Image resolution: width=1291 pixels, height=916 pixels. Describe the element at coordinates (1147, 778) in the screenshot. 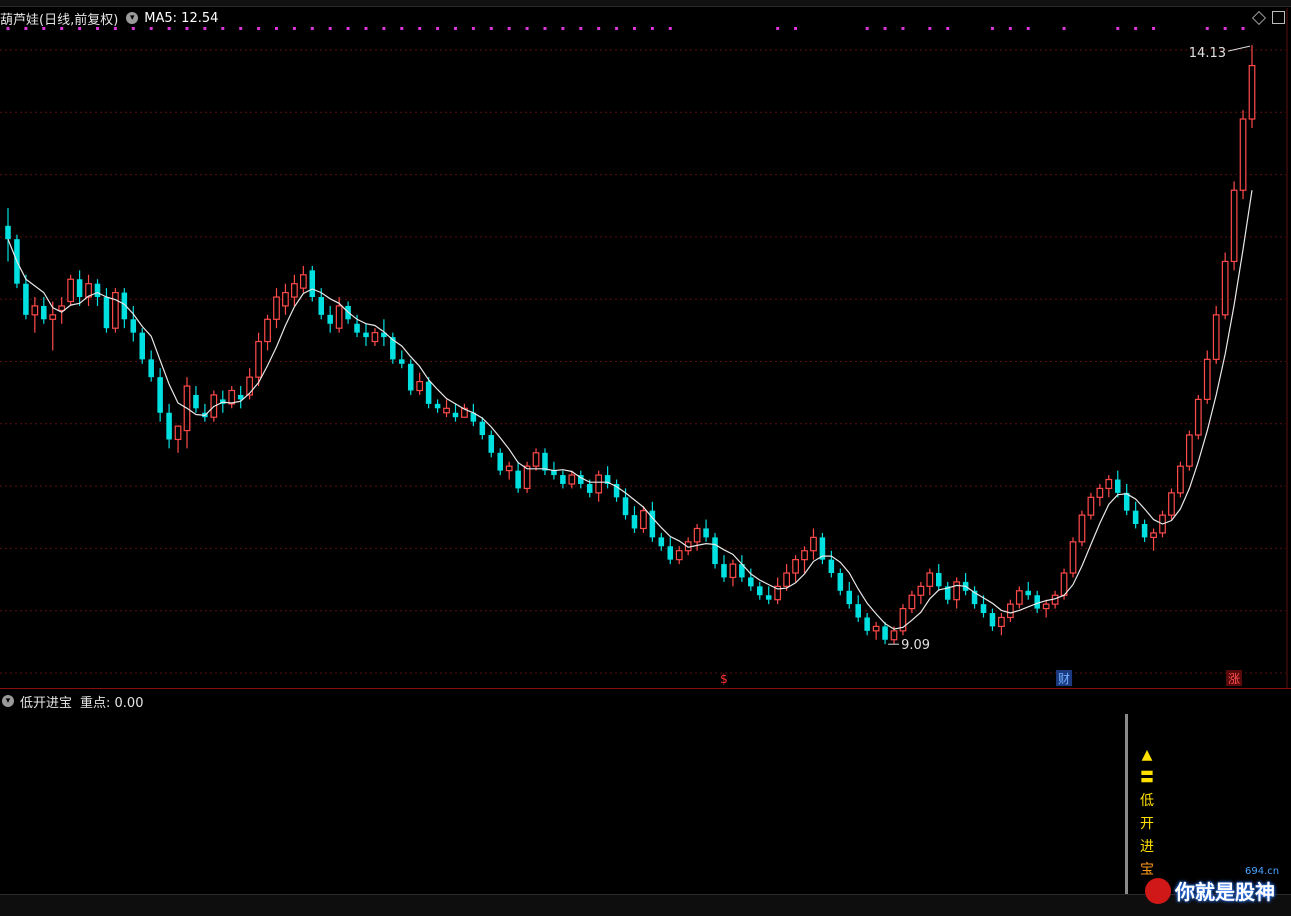

I see `sub-label-equal: 〓` at that location.